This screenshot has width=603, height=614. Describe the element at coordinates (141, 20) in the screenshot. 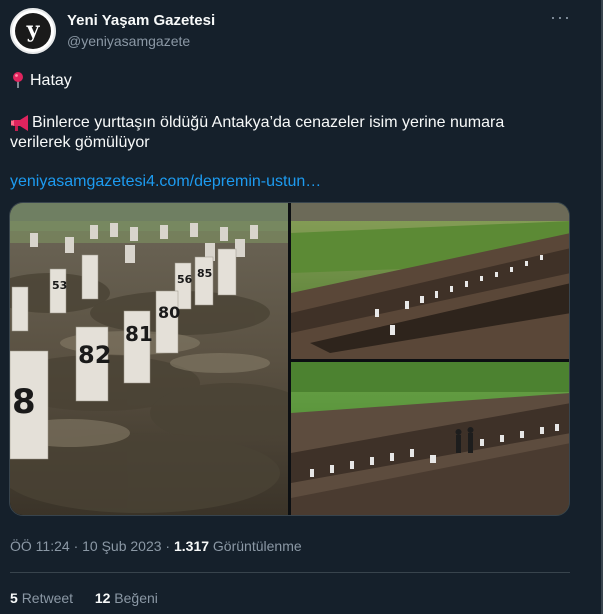

I see `author-name: Yeni Yaşam Gazetesi` at that location.